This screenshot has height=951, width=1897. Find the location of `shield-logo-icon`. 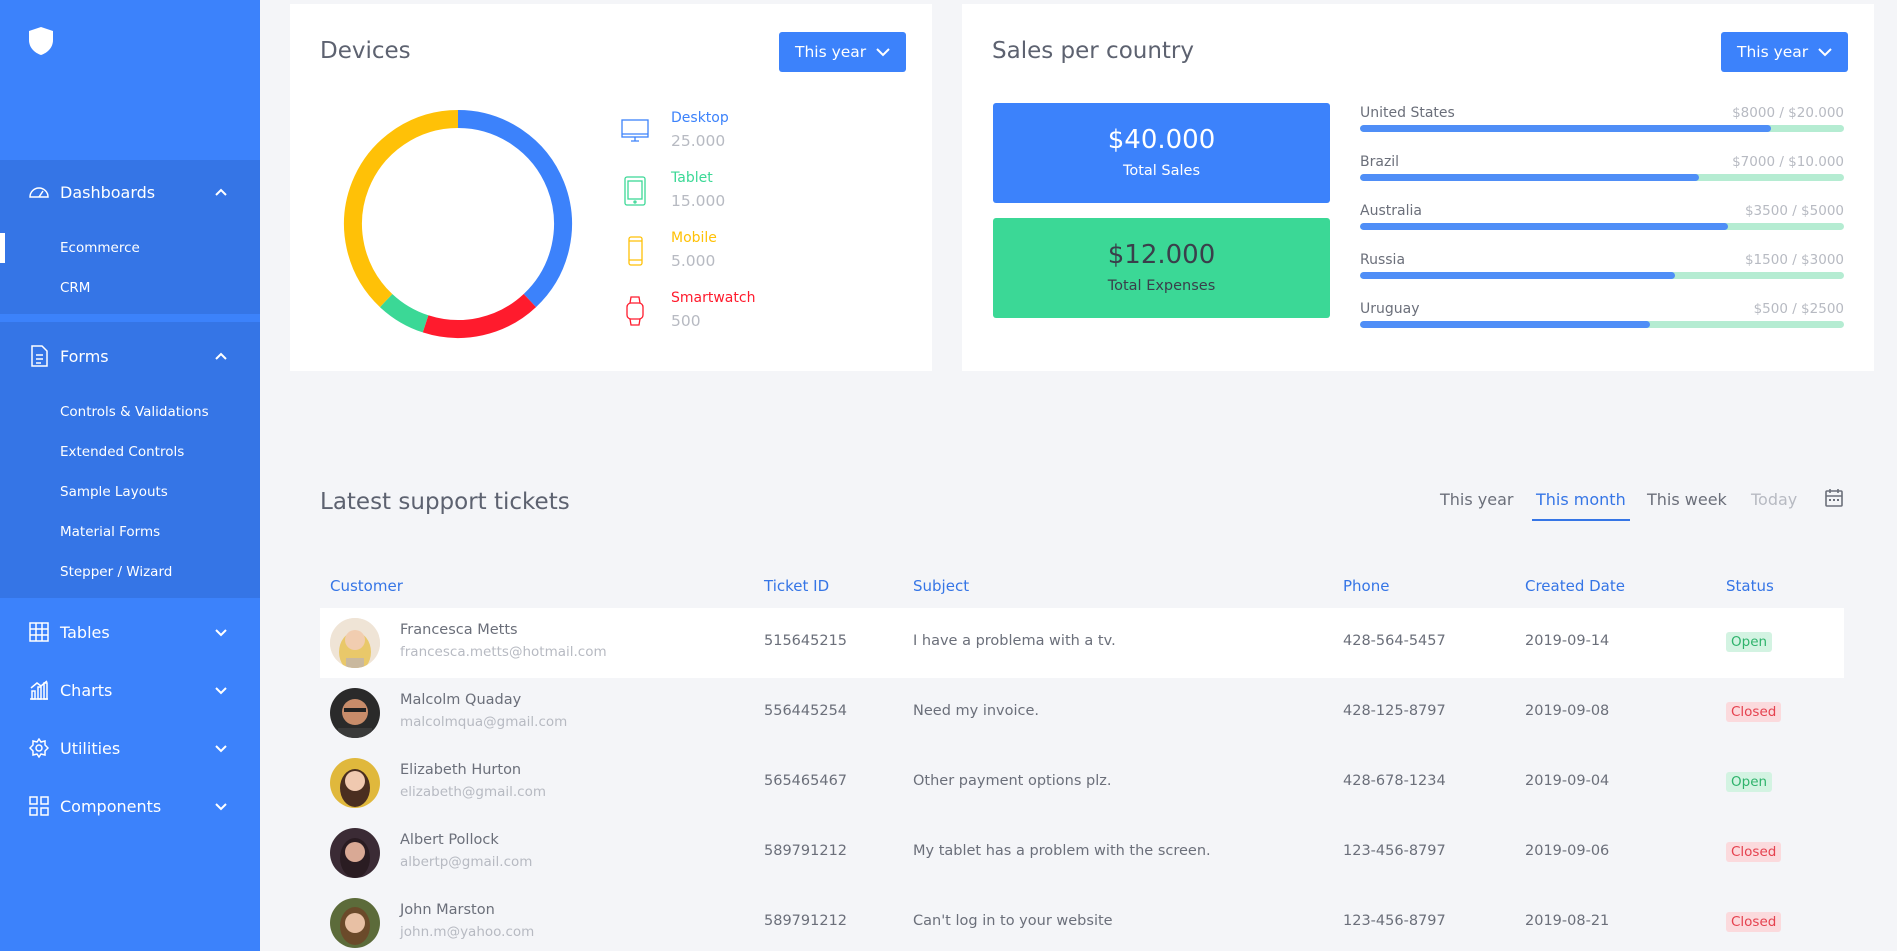

shield-logo-icon is located at coordinates (41, 41).